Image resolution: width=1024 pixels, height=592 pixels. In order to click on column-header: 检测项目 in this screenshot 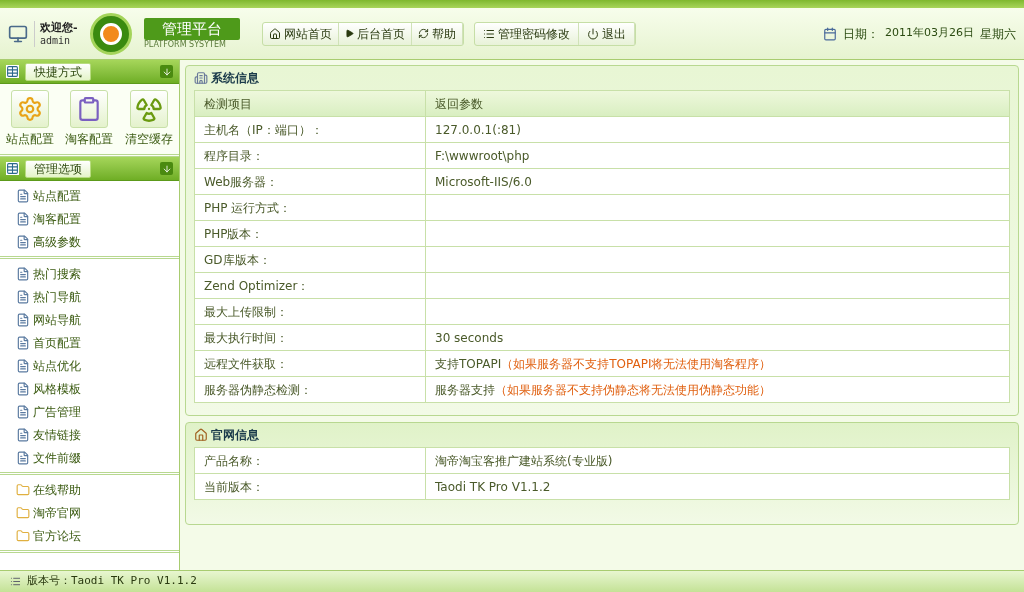, I will do `click(310, 103)`.